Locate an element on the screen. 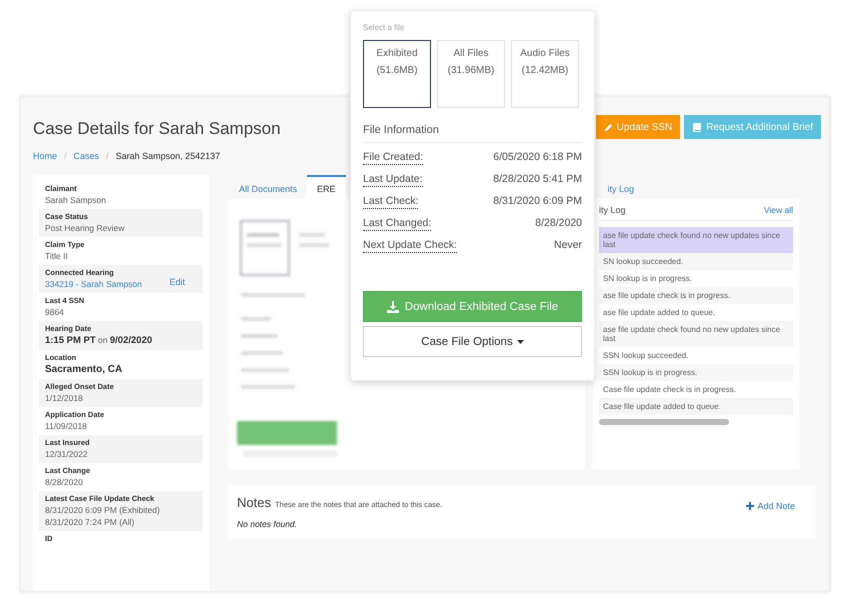  page-title: Case Details for Sarah Sampson is located at coordinates (157, 129).